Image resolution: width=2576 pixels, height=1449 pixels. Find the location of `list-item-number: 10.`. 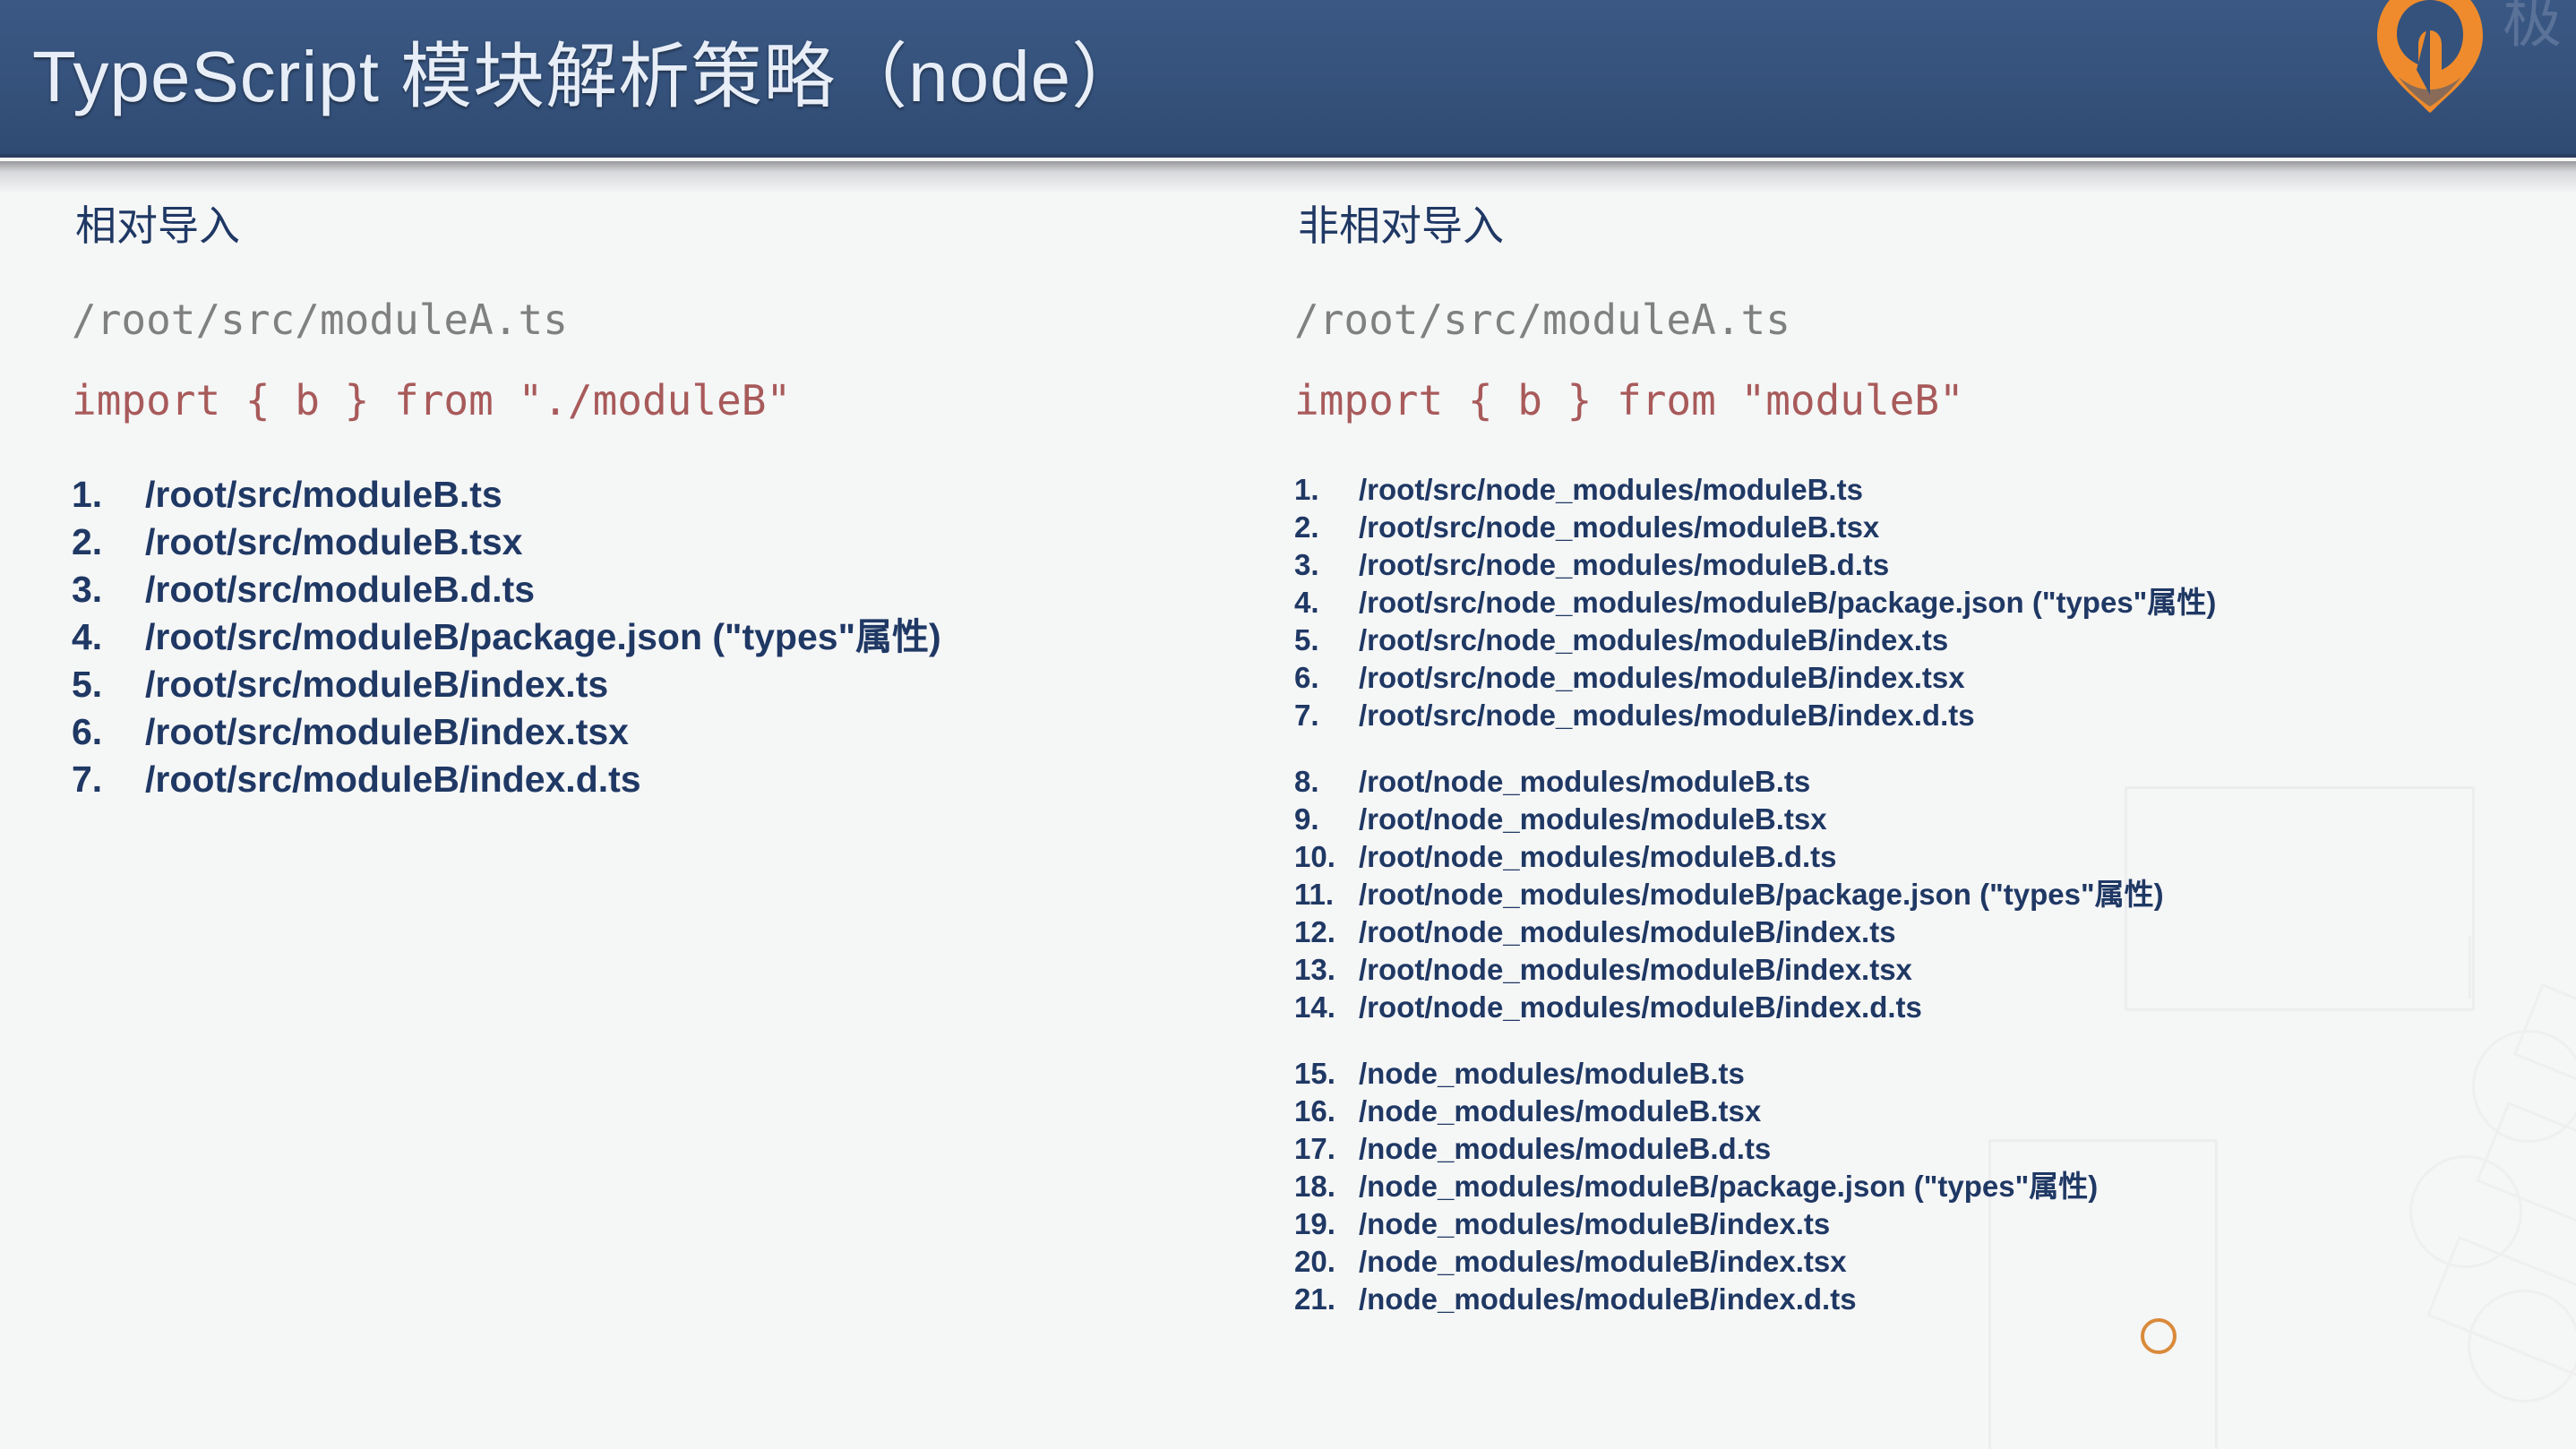

list-item-number: 10. is located at coordinates (1314, 856).